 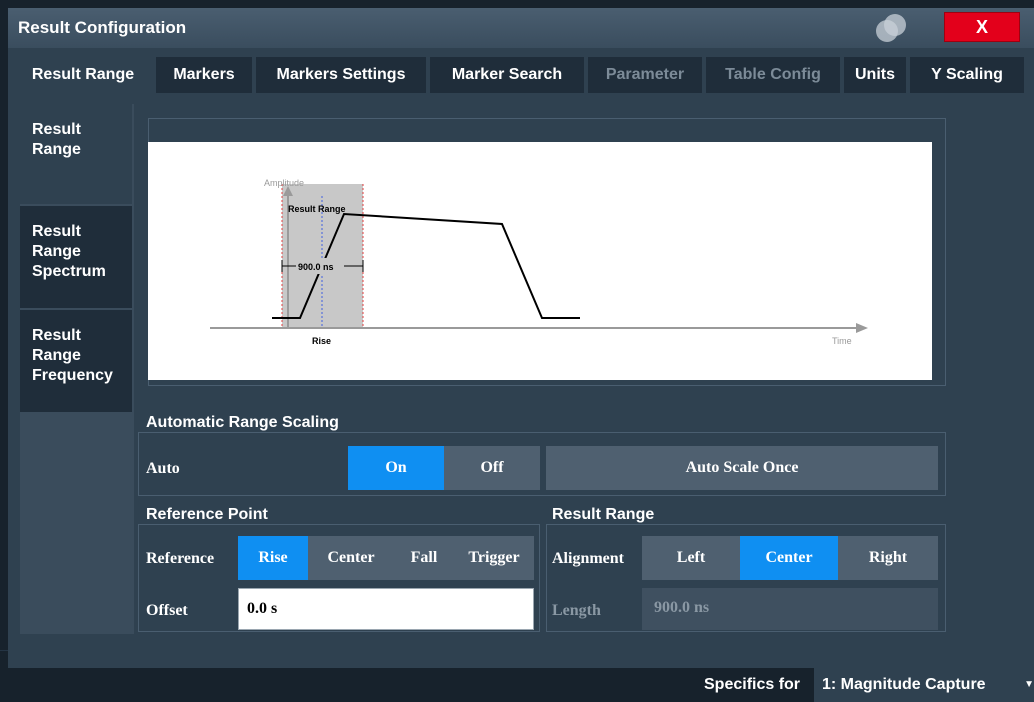 I want to click on reference-selector: Rise Center Fall Trigger, so click(x=386, y=558).